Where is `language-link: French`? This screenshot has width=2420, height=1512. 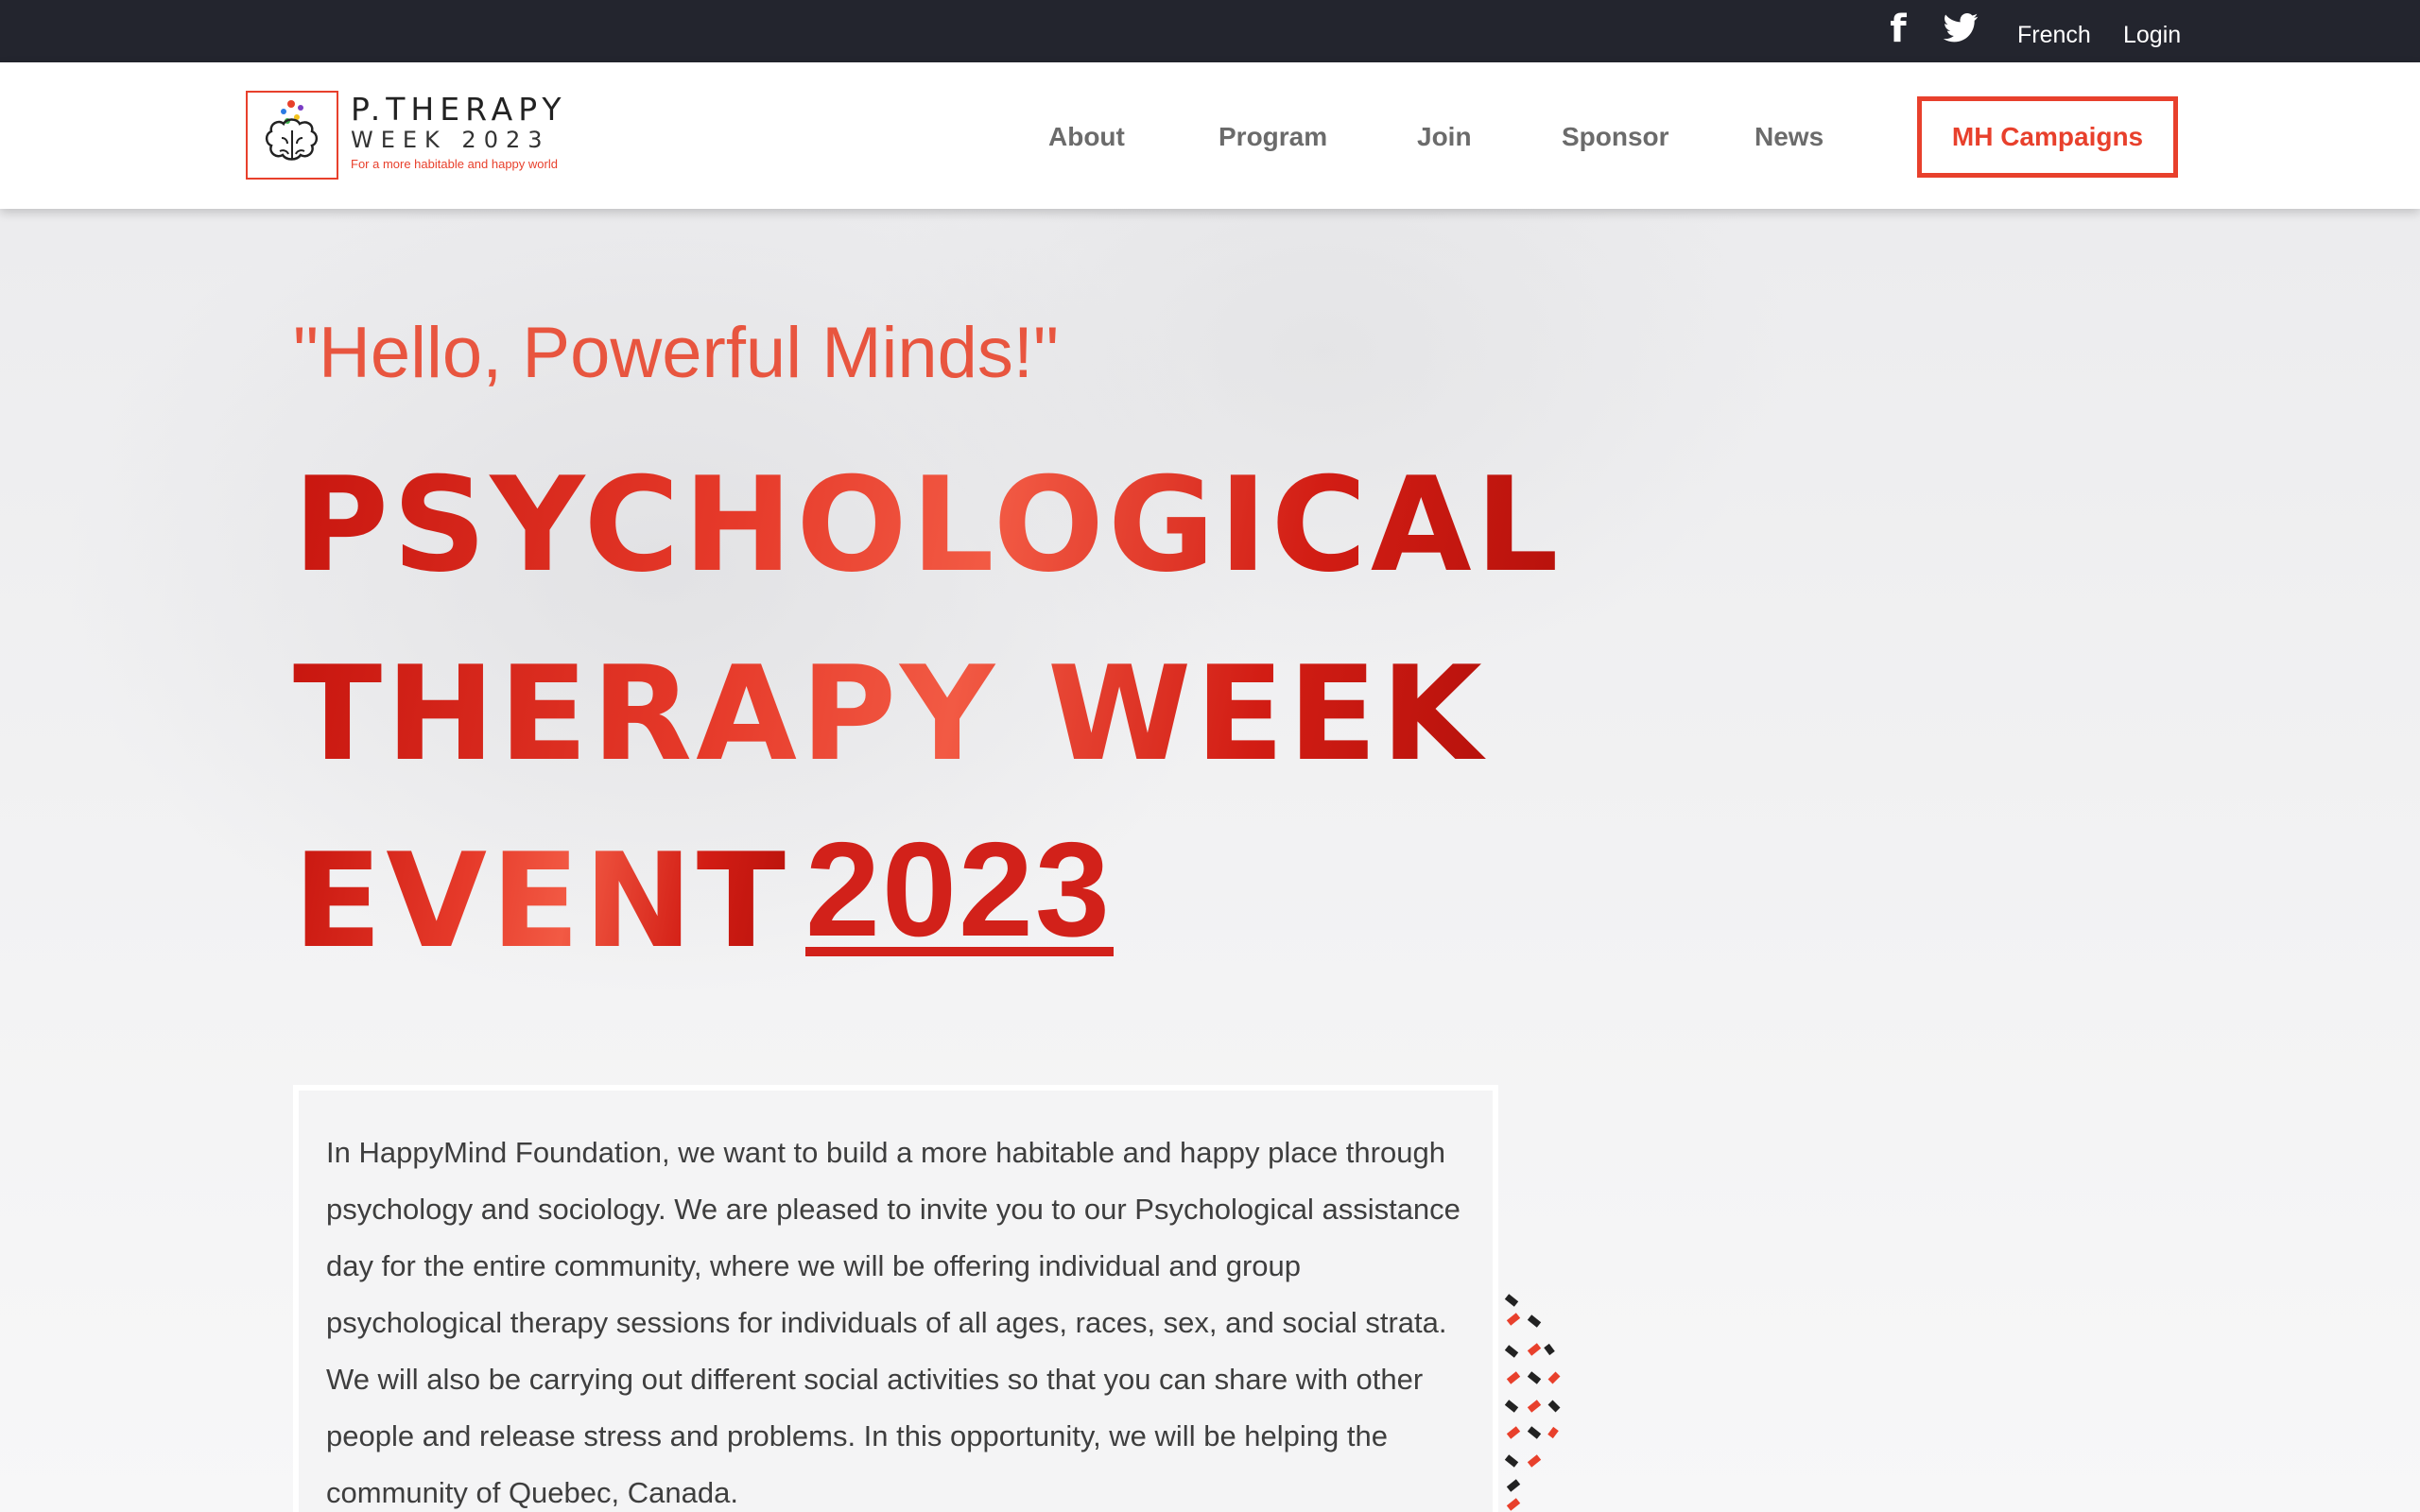 language-link: French is located at coordinates (2054, 35).